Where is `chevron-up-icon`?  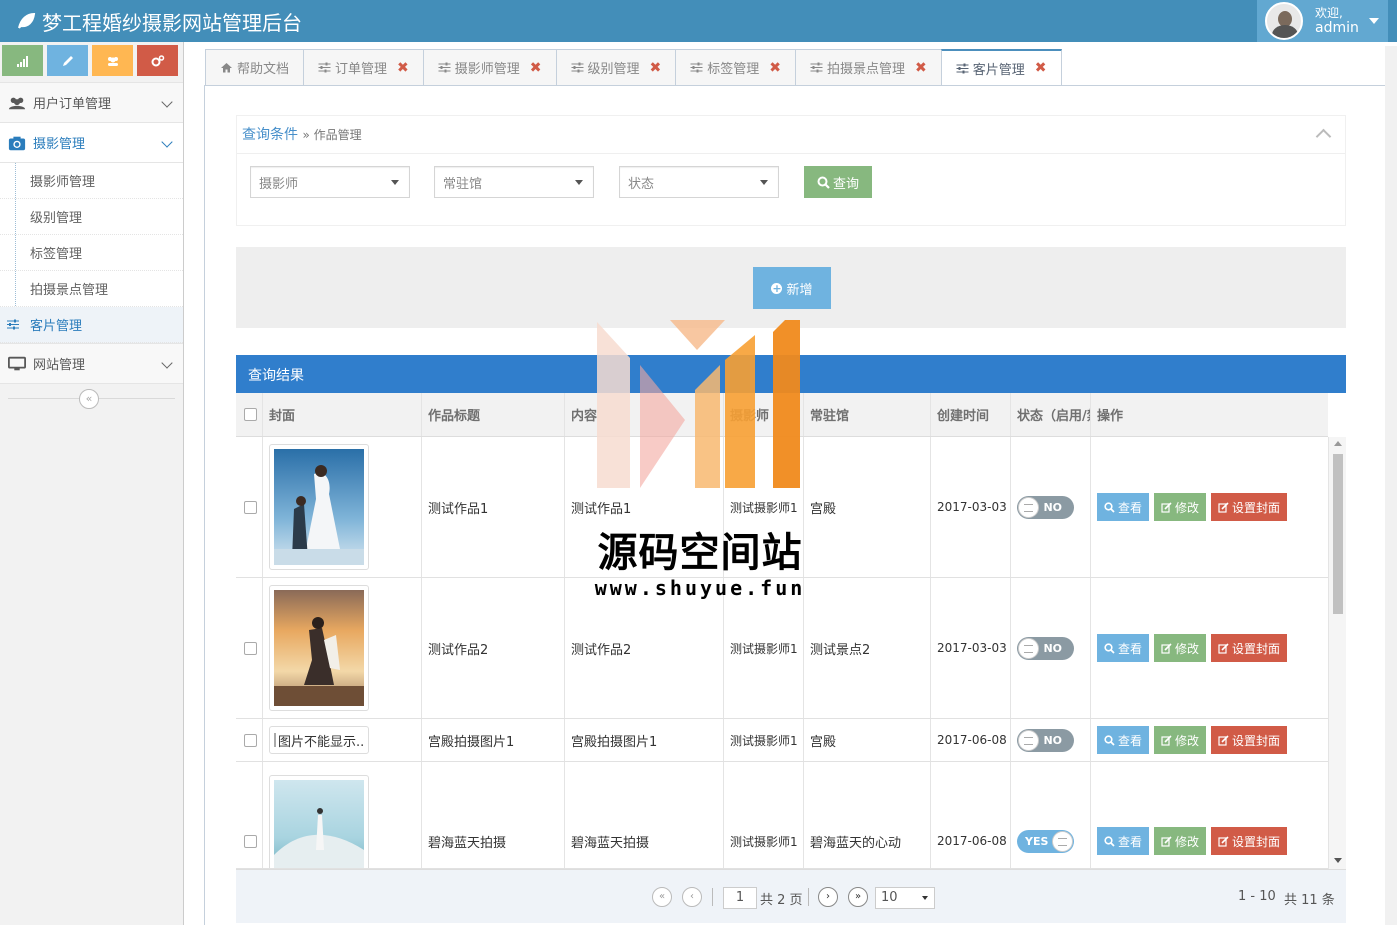 chevron-up-icon is located at coordinates (1323, 136).